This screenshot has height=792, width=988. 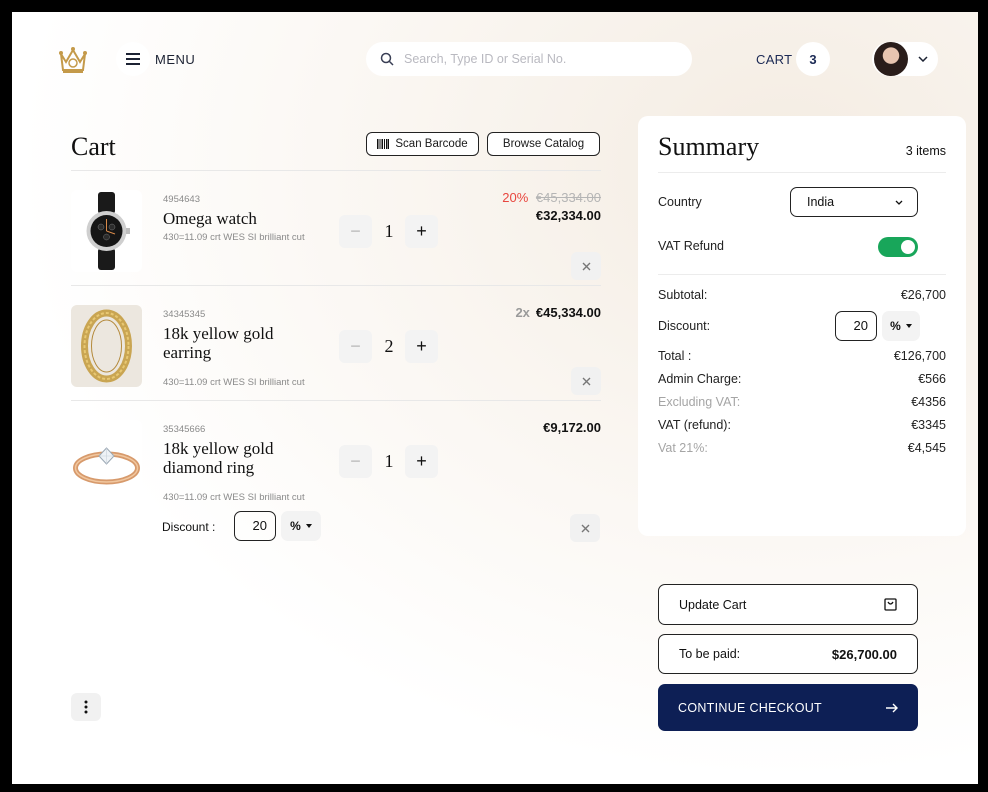 What do you see at coordinates (892, 707) in the screenshot?
I see `arrow-right-icon` at bounding box center [892, 707].